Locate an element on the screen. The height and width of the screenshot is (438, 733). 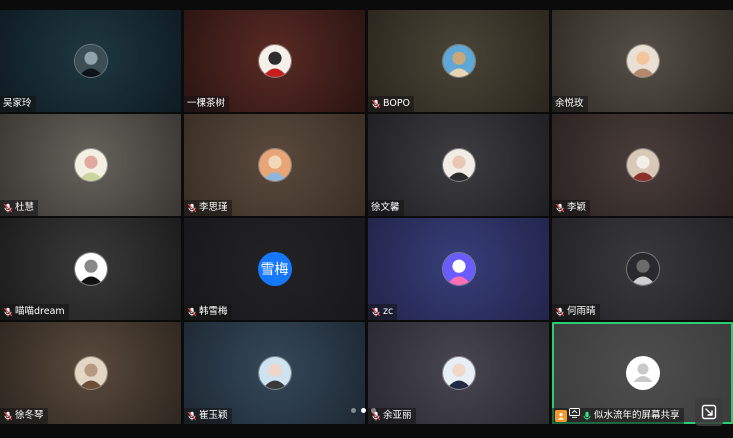
participant-tile: 李思瑾 is located at coordinates (274, 165).